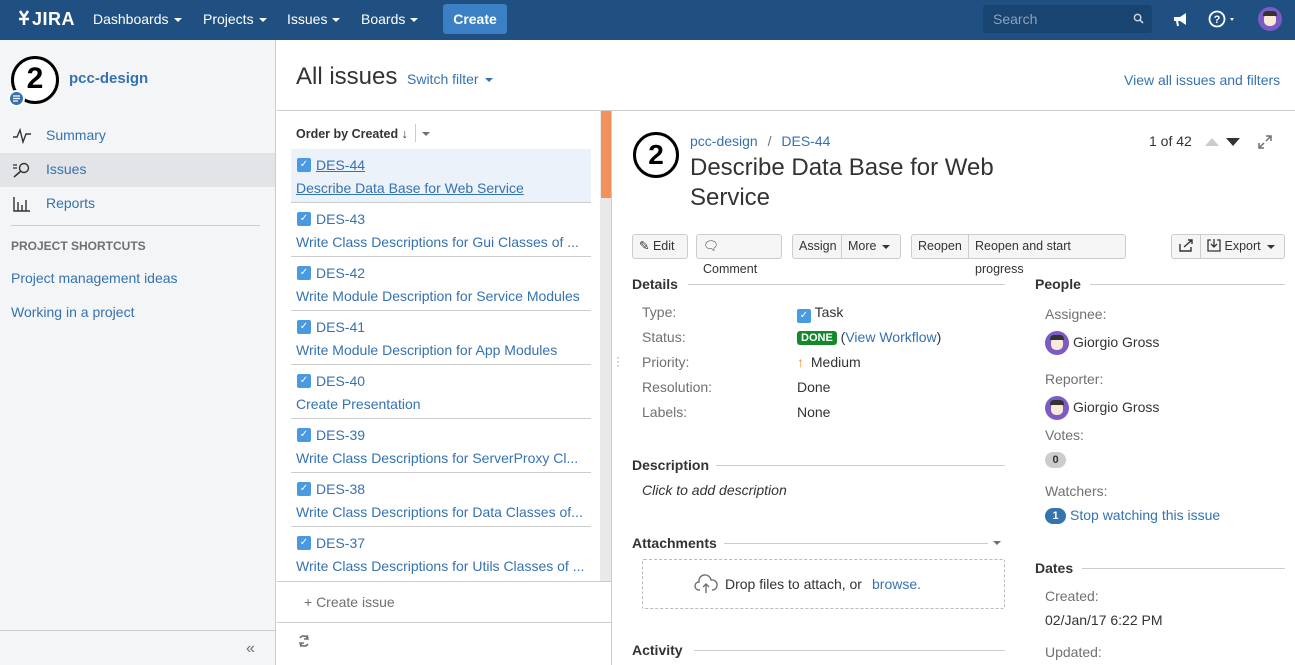 Image resolution: width=1295 pixels, height=665 pixels. What do you see at coordinates (404, 134) in the screenshot?
I see `sort-arrow-icon: ↓` at bounding box center [404, 134].